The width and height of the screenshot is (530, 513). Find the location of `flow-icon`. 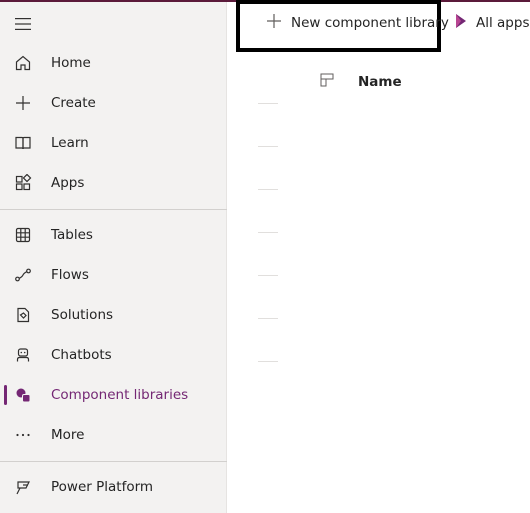

flow-icon is located at coordinates (23, 275).